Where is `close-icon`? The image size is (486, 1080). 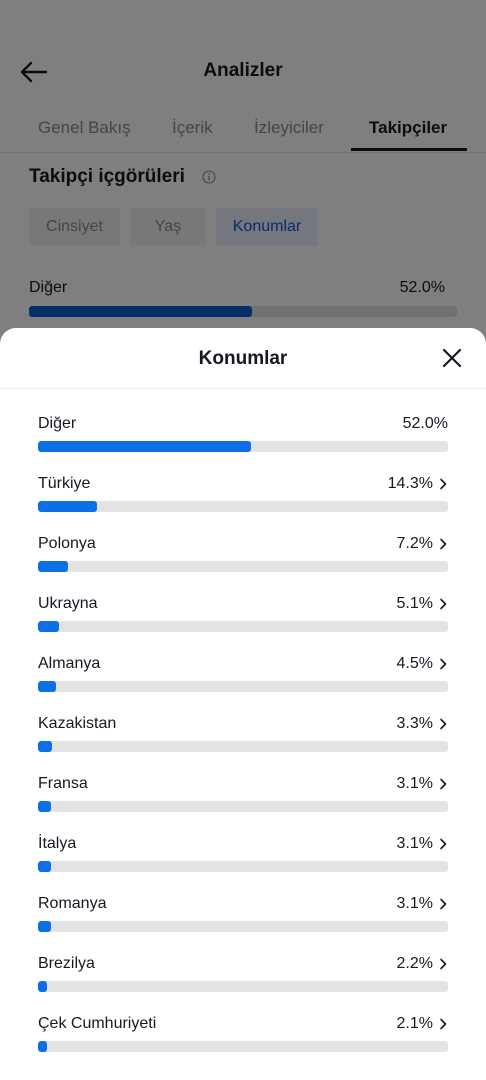 close-icon is located at coordinates (452, 358).